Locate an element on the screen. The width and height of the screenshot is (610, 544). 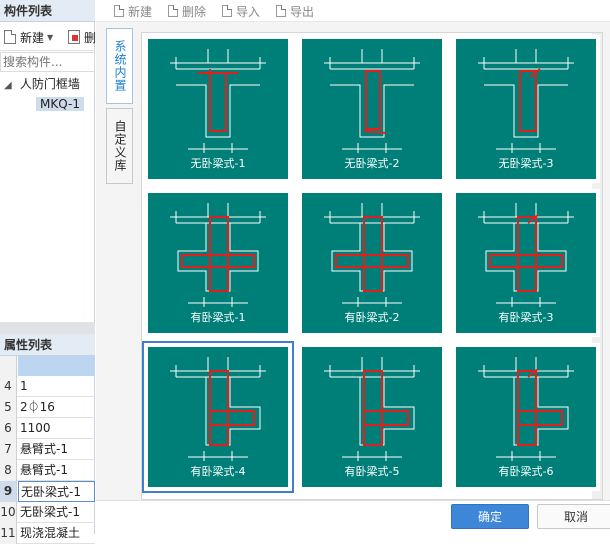
thumbnail-item: 无卧梁式-1 is located at coordinates (218, 109).